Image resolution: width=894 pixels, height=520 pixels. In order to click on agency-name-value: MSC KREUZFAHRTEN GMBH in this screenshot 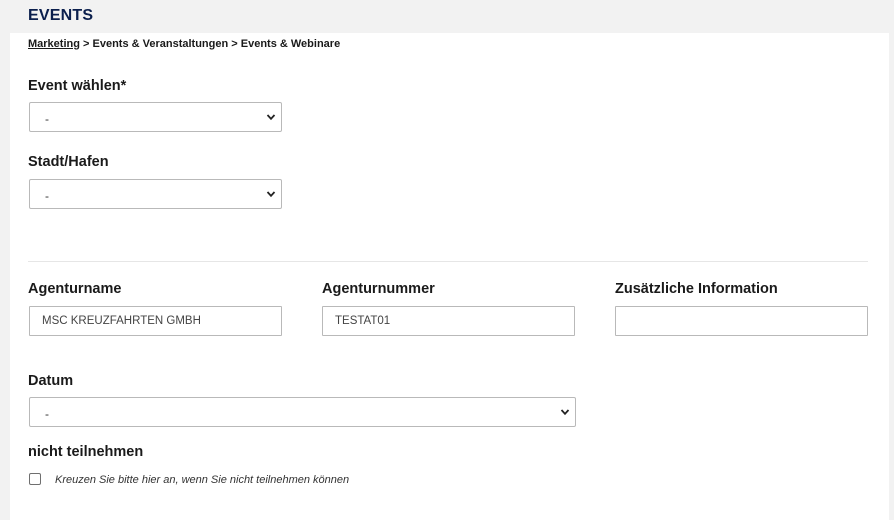, I will do `click(121, 321)`.